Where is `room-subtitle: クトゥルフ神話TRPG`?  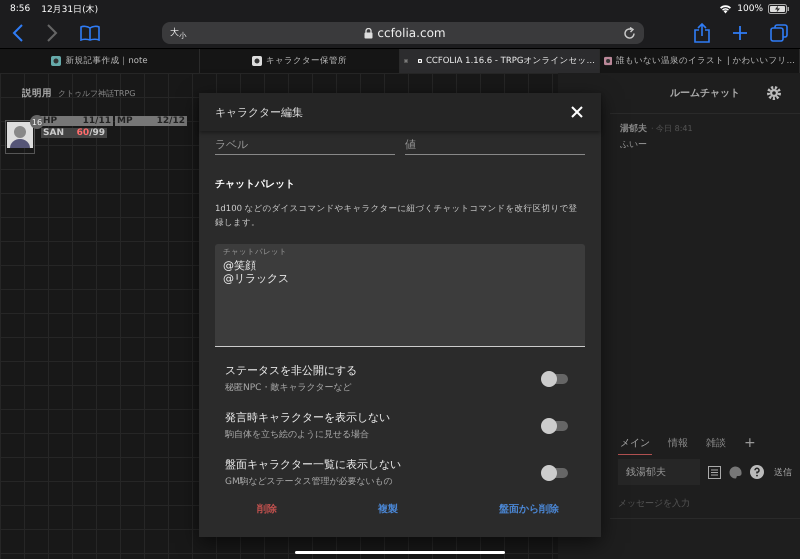 room-subtitle: クトゥルフ神話TRPG is located at coordinates (97, 93).